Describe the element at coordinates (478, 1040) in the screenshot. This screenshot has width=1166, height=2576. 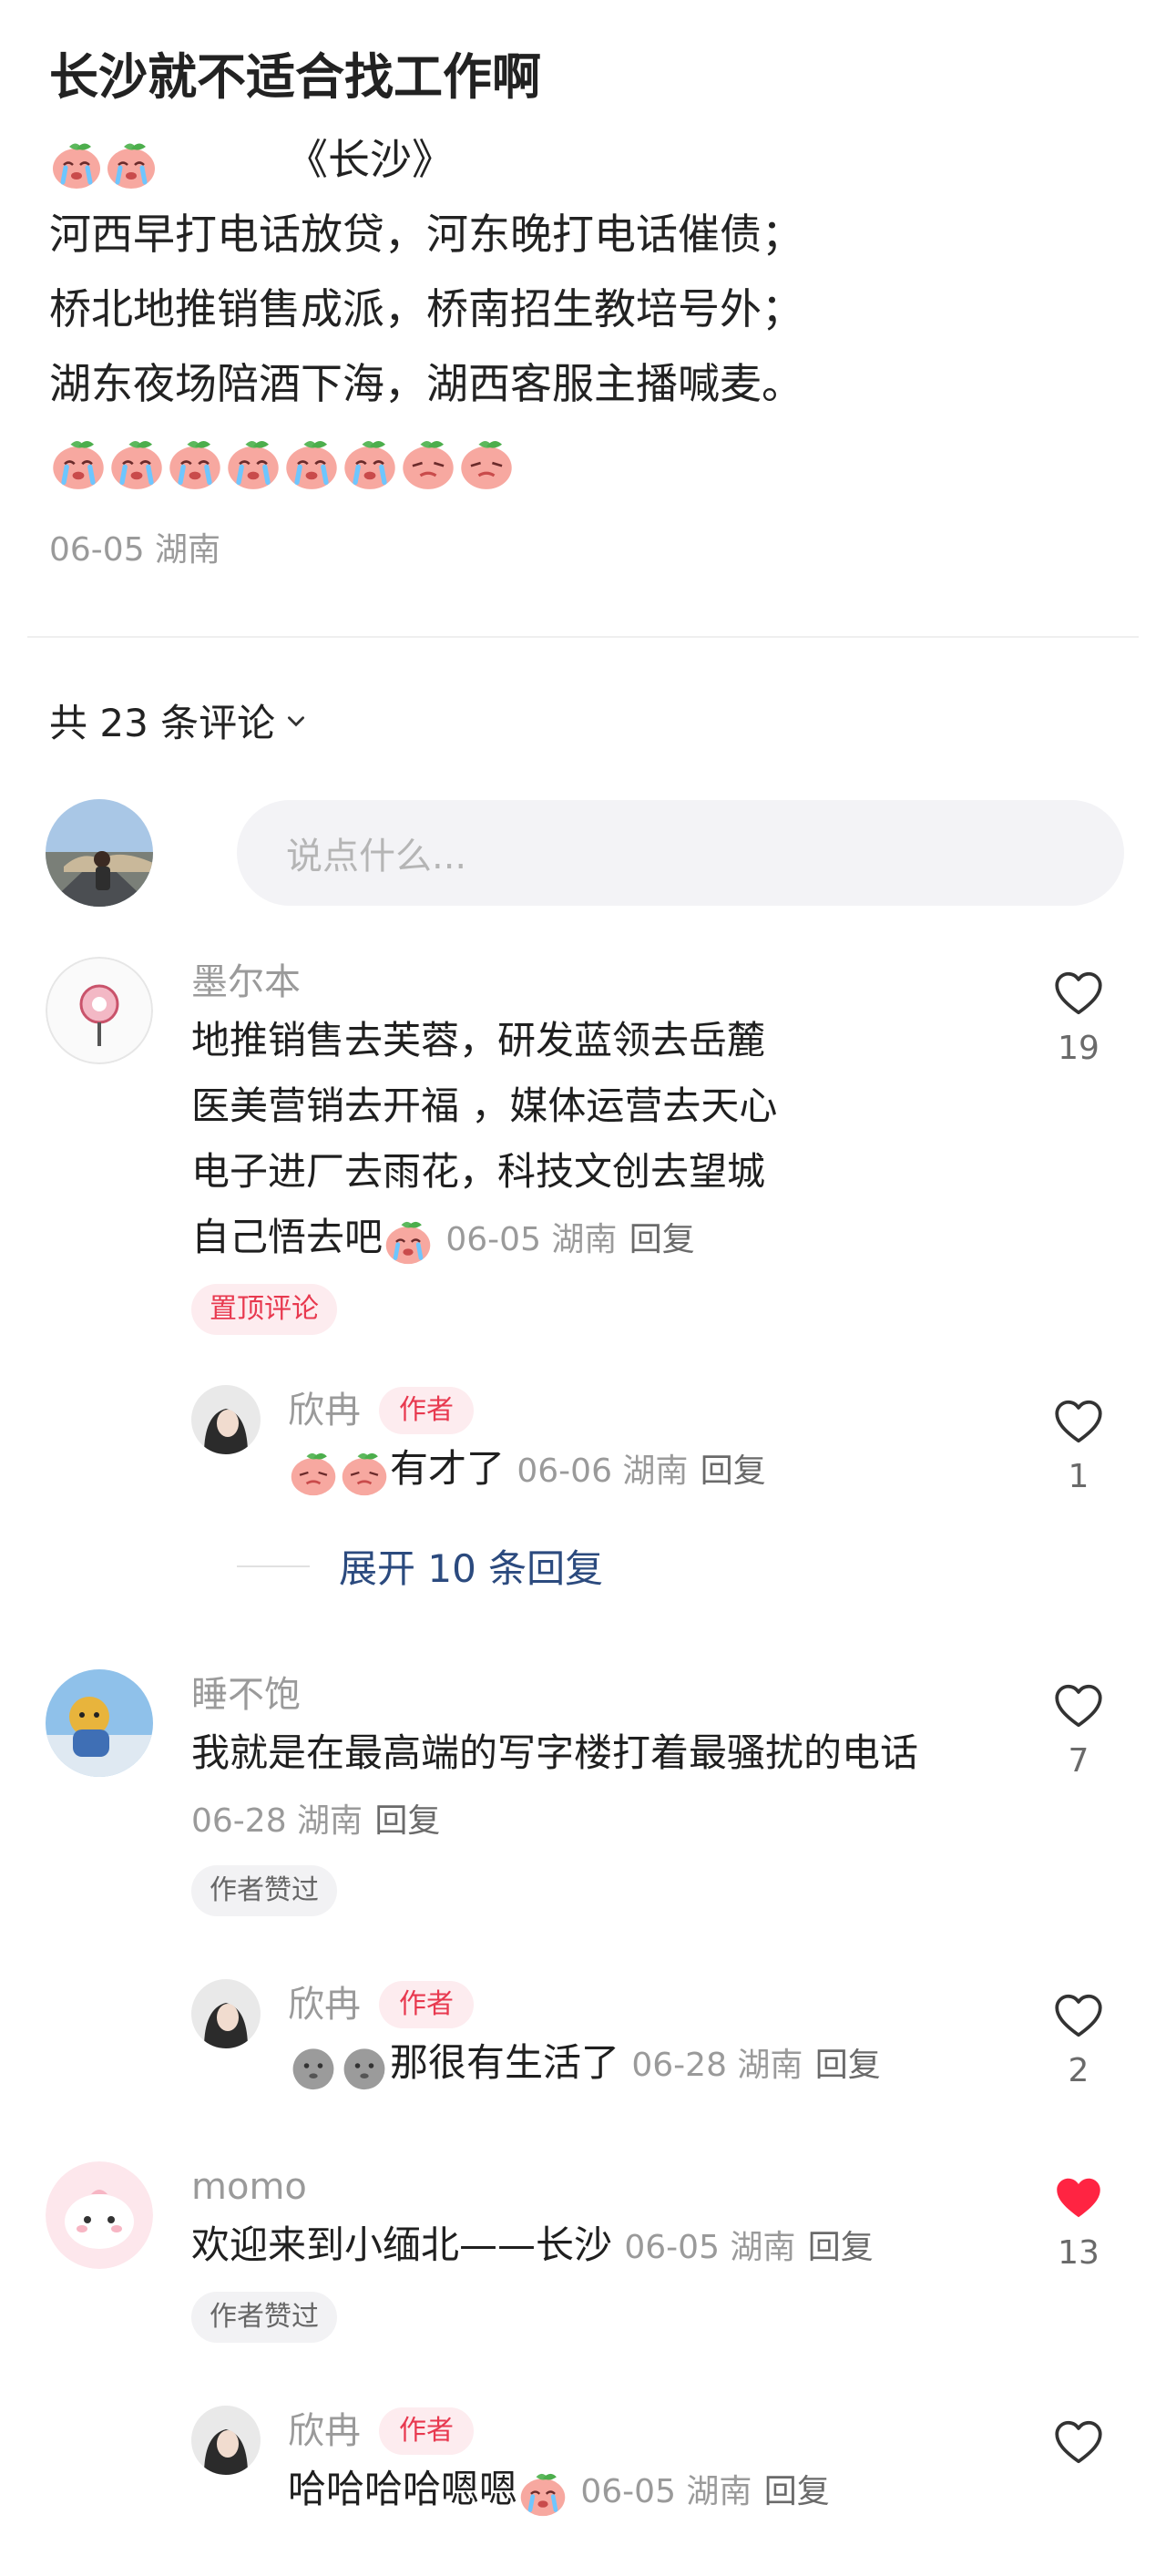
I see `comment-text-line: 地推销售去芙蓉，研发蓝领去岳麓` at that location.